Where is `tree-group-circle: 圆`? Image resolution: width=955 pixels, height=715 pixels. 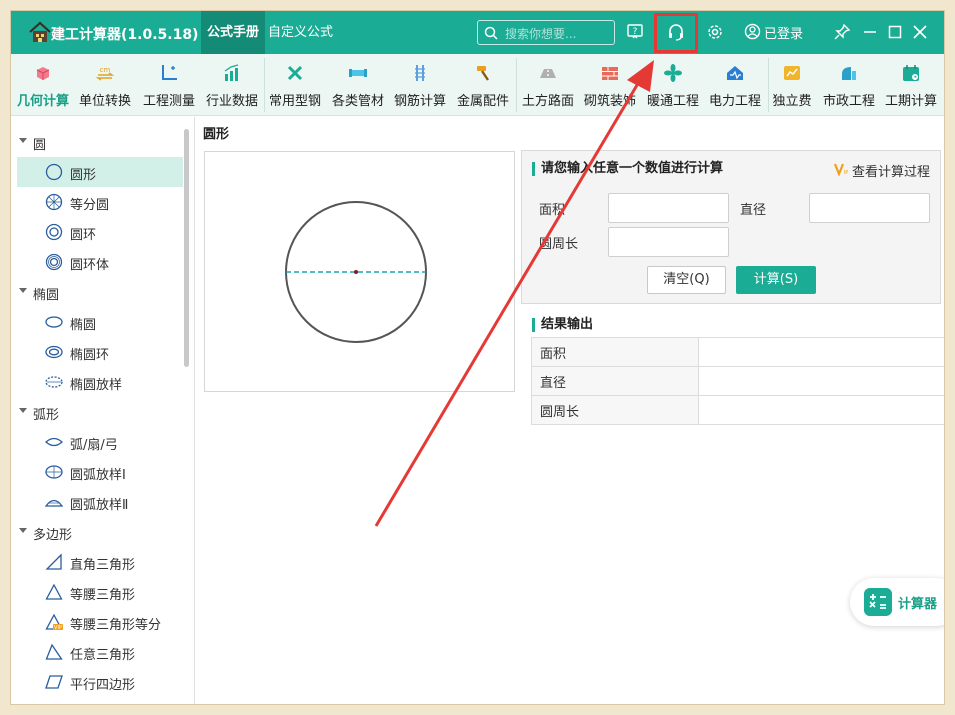
tree-group-circle: 圆 is located at coordinates (96, 142).